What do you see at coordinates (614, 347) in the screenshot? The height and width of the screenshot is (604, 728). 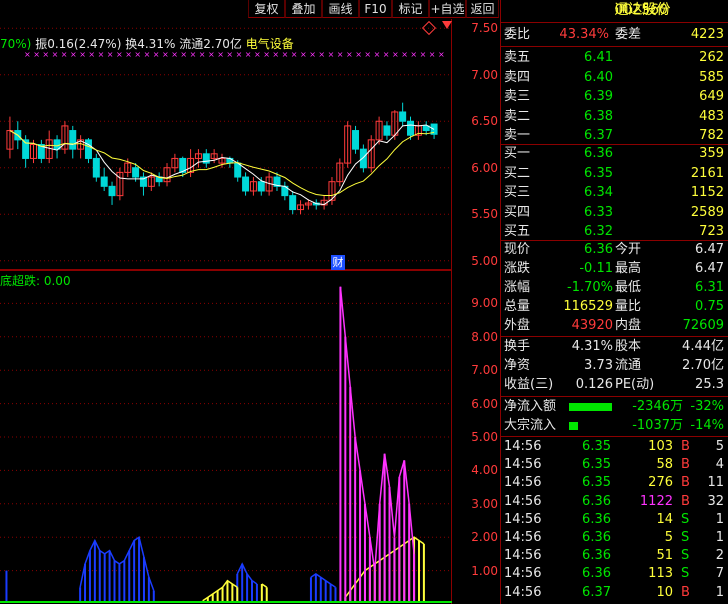 I see `fundamental-row: 换手 4.31% 股本 4.44亿` at bounding box center [614, 347].